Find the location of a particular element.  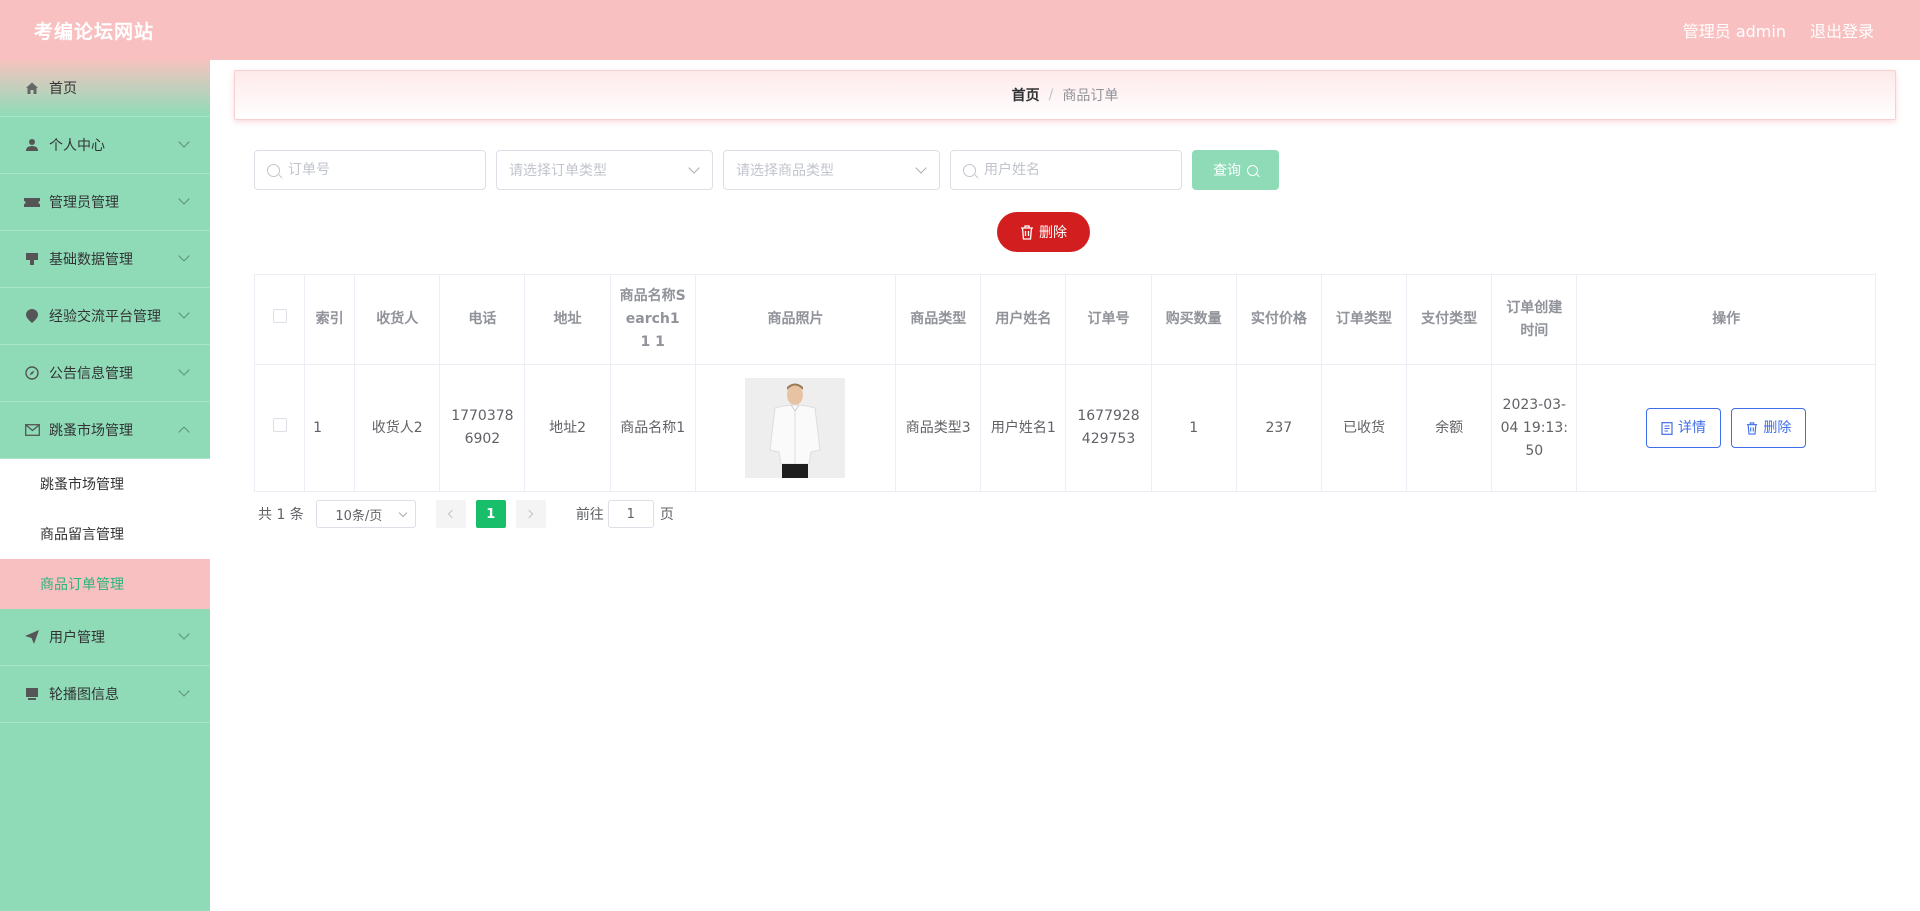

home-icon is located at coordinates (32, 88).